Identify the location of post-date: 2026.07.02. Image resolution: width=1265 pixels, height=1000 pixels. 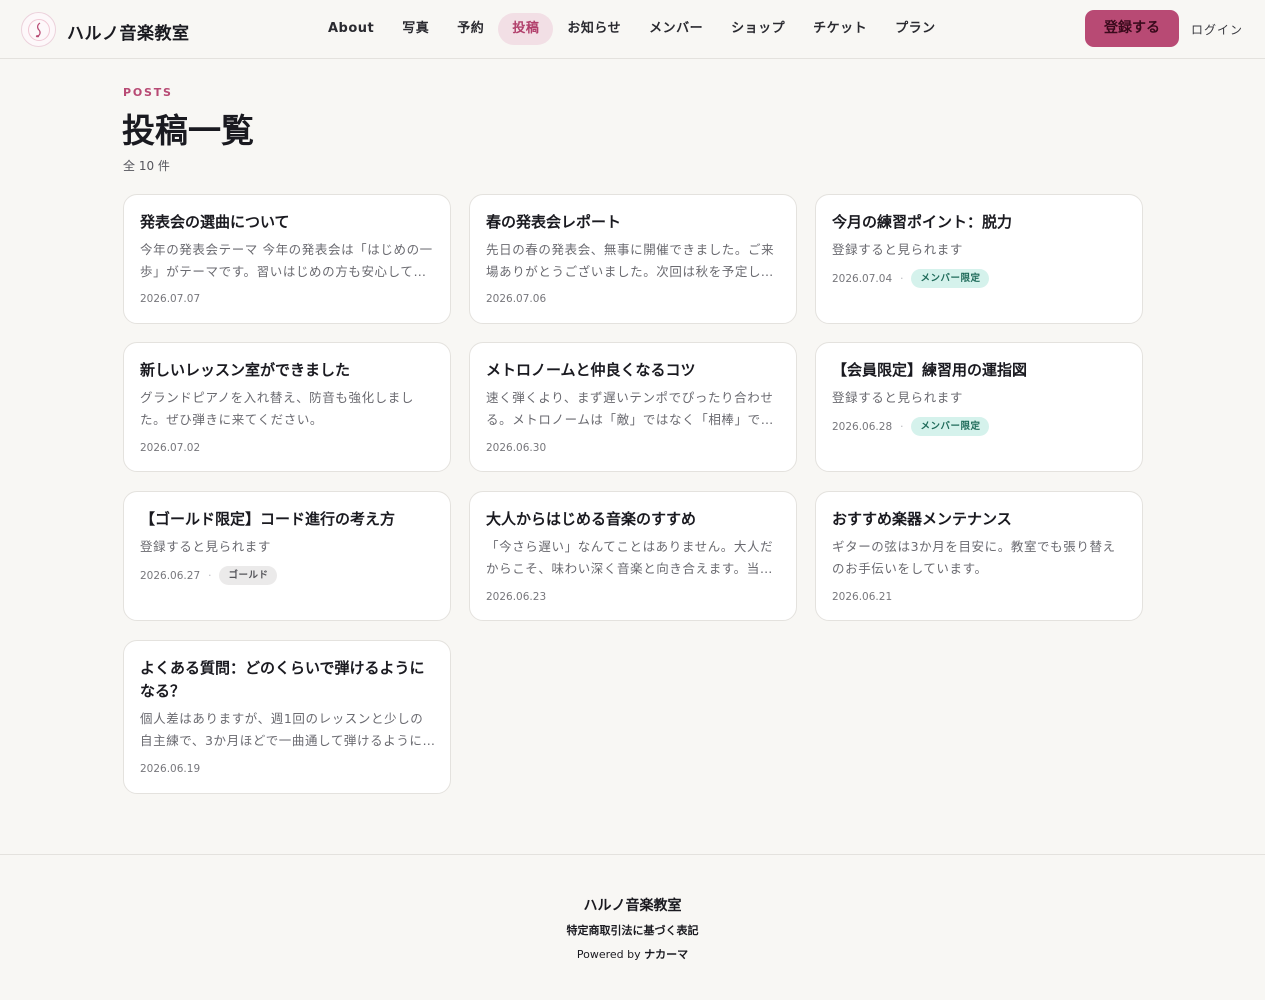
(170, 448).